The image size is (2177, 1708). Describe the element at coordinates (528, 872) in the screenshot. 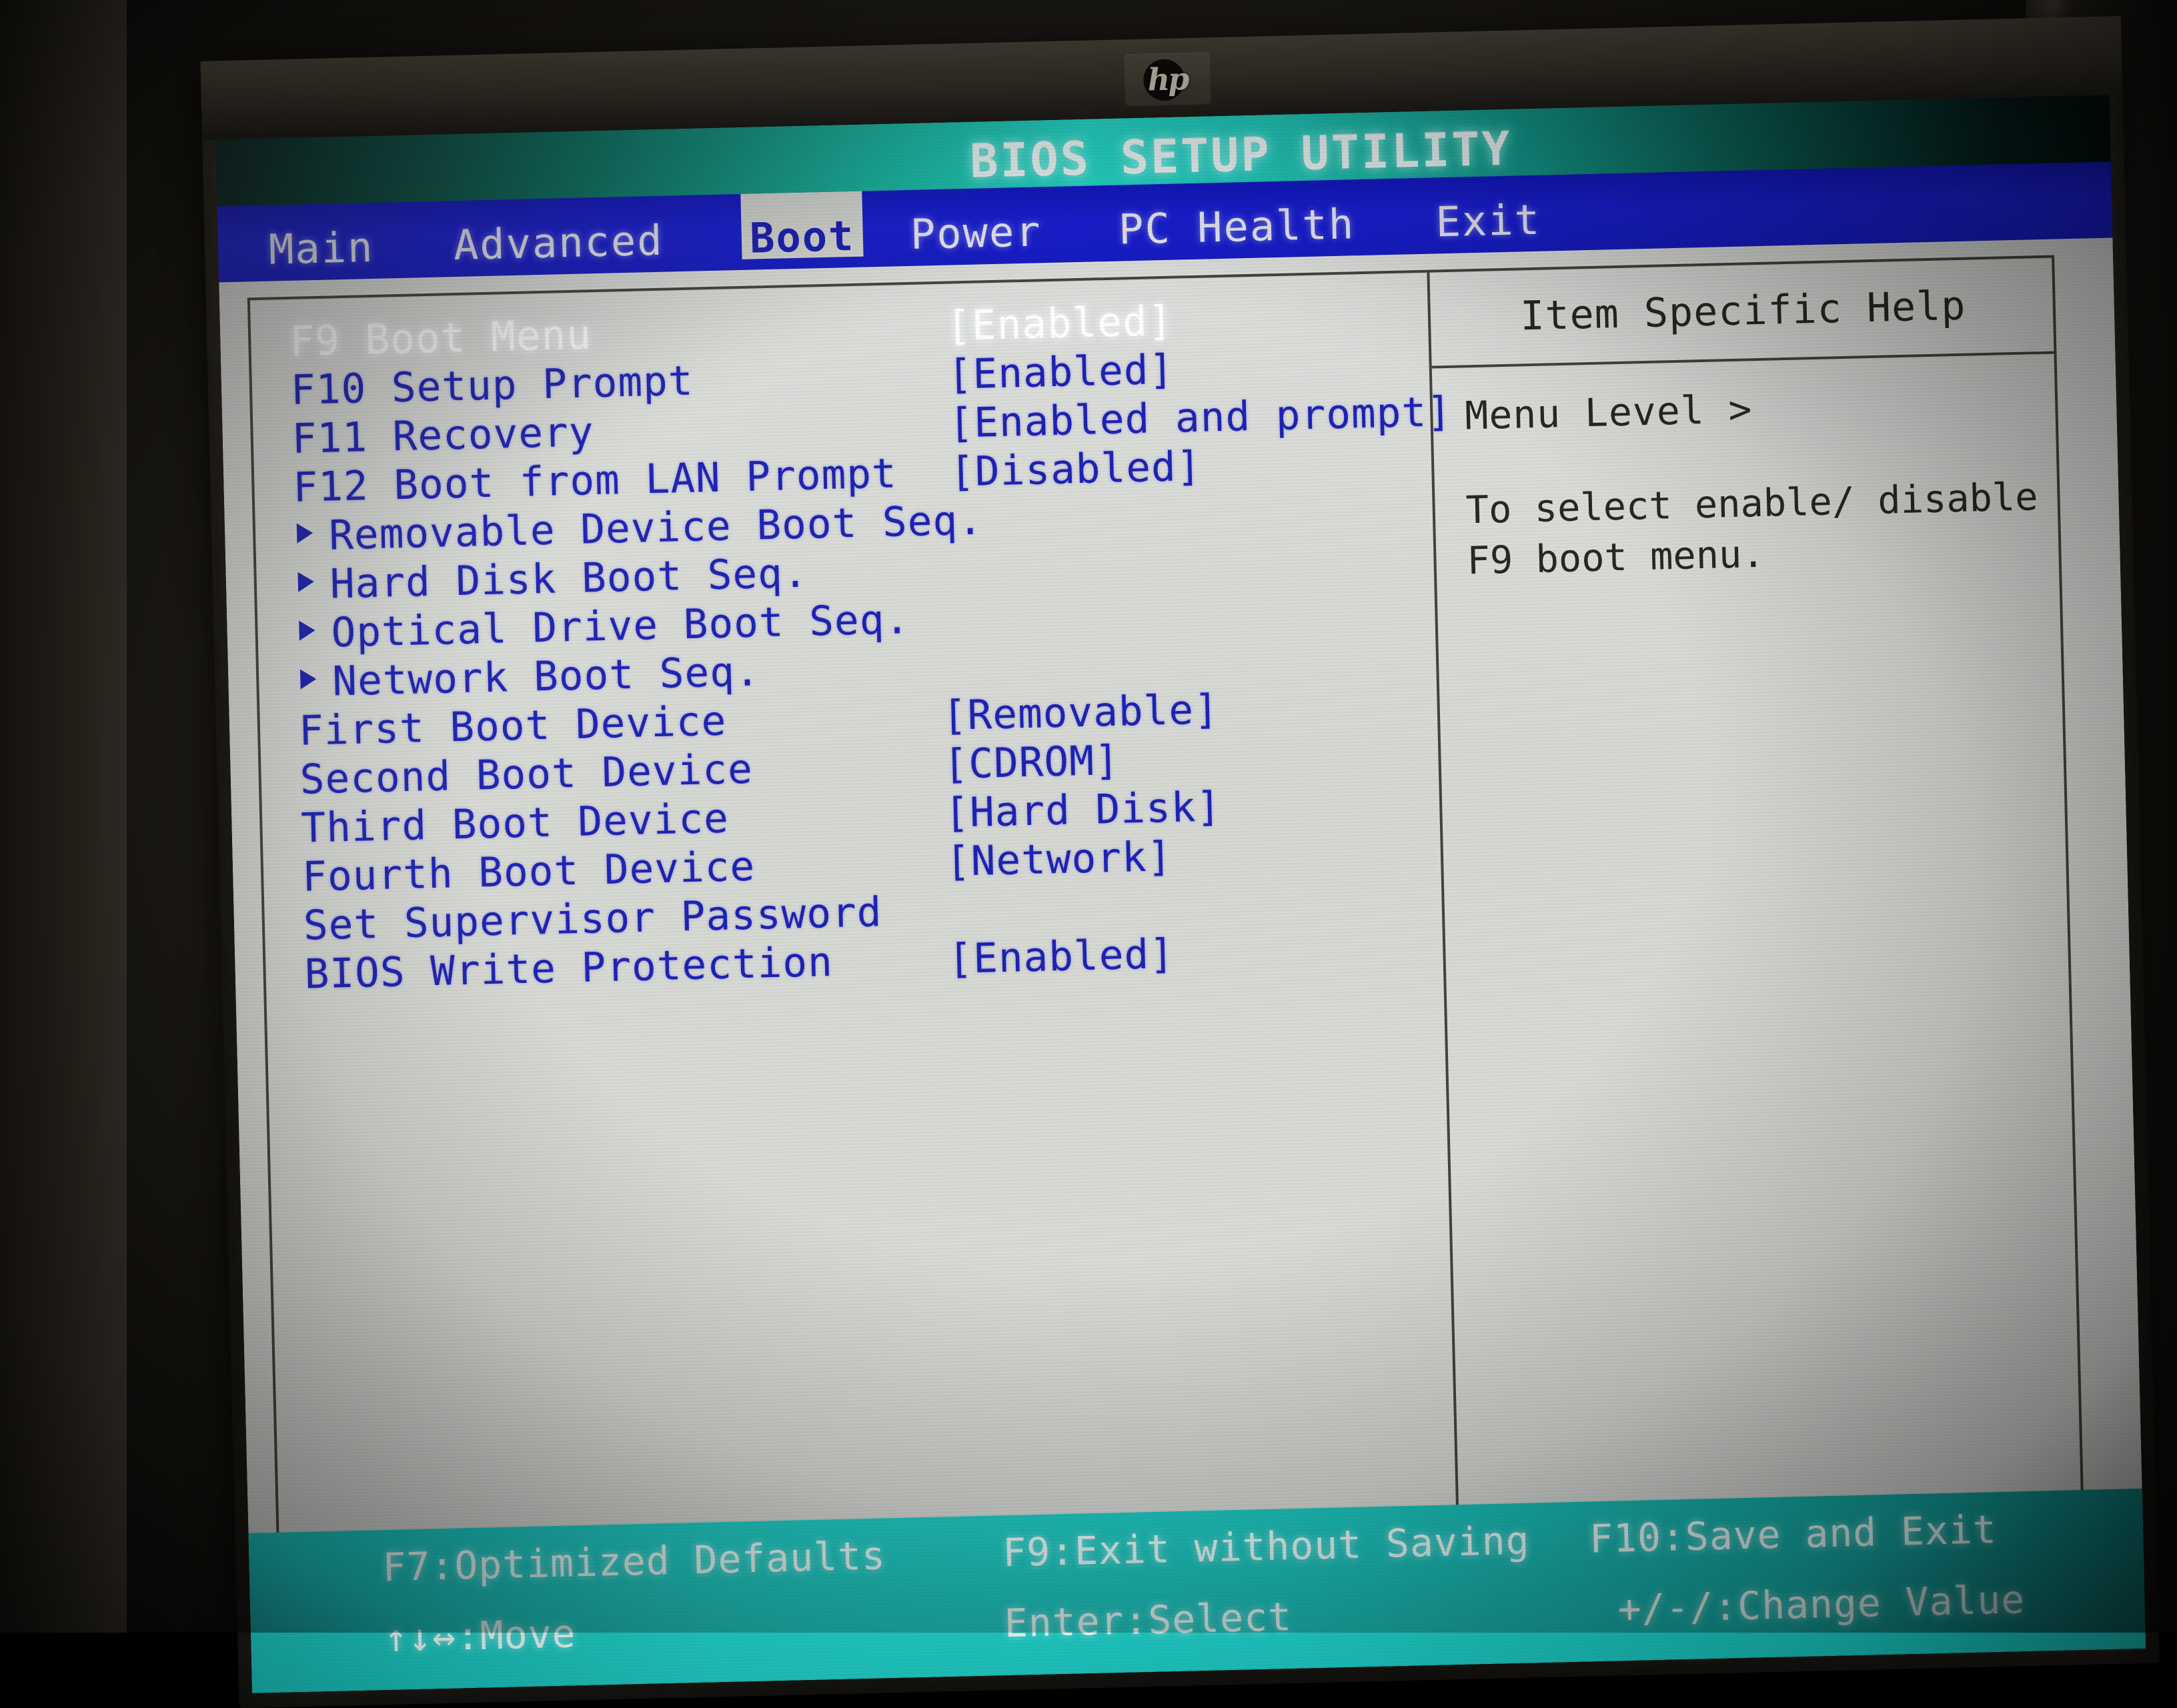

I see `setting-label: Fourth Boot Device` at that location.